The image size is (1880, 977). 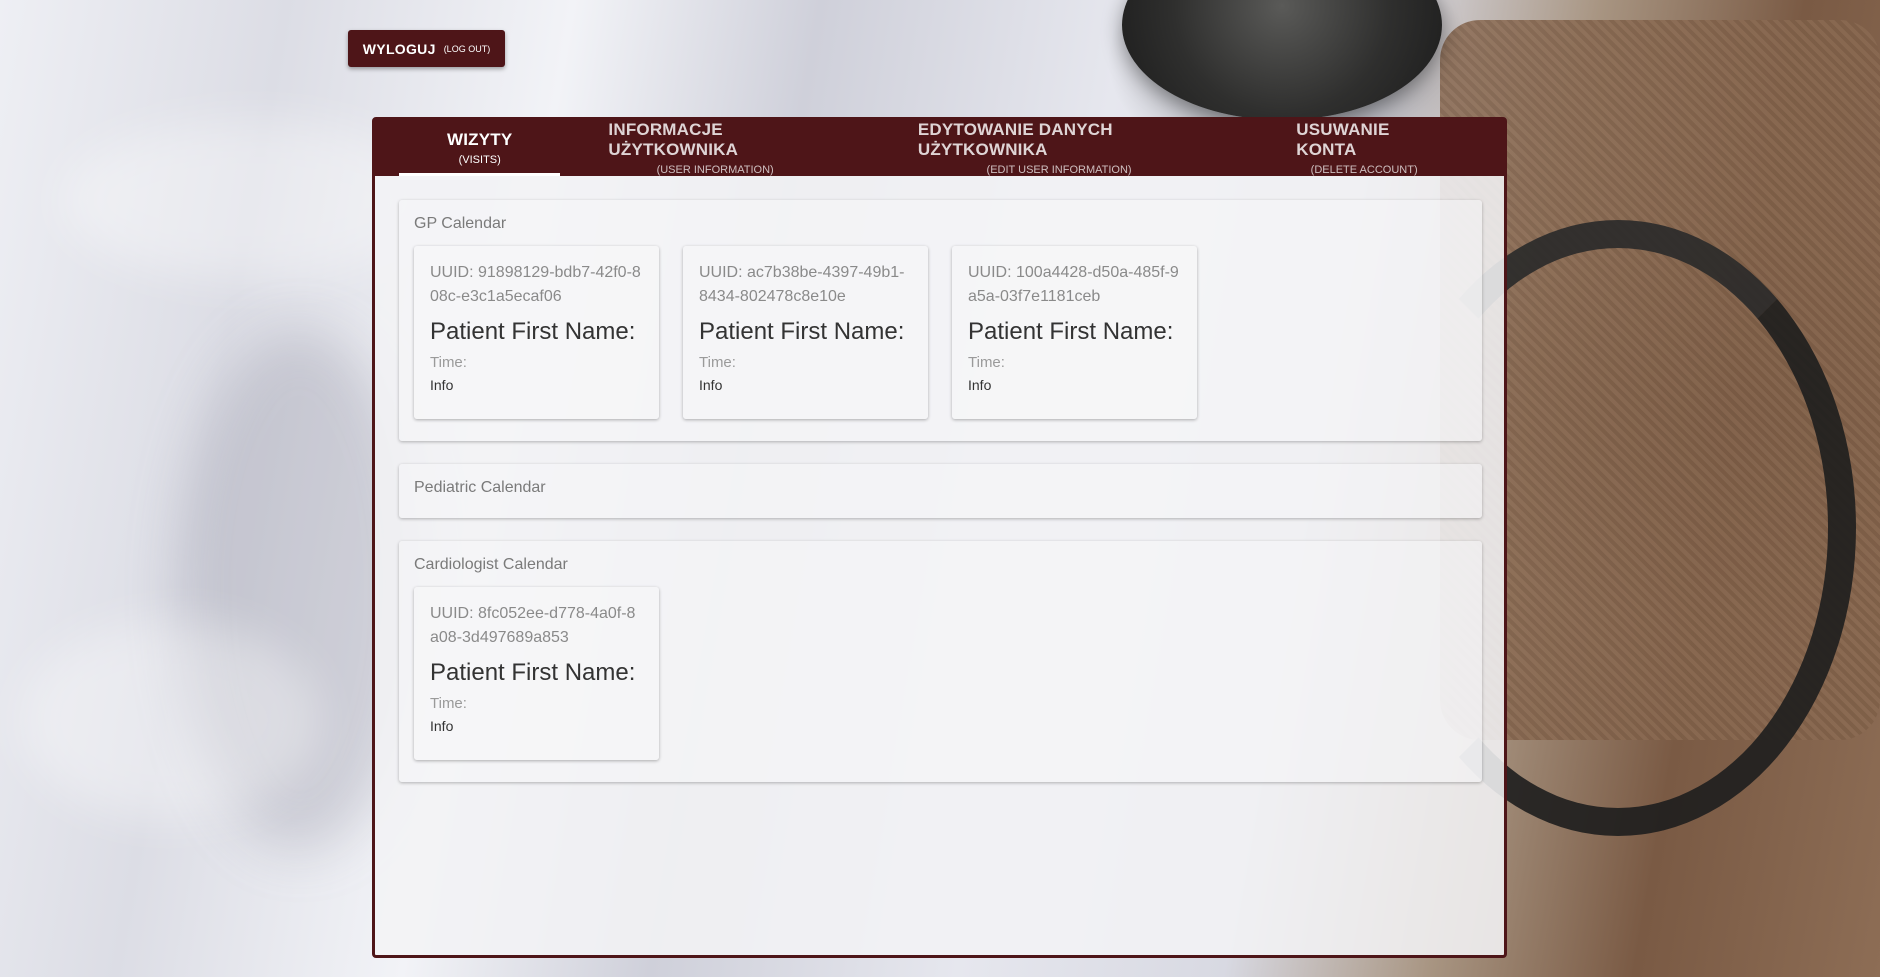 I want to click on pediatric-calendar: Pediatric Calendar, so click(x=940, y=491).